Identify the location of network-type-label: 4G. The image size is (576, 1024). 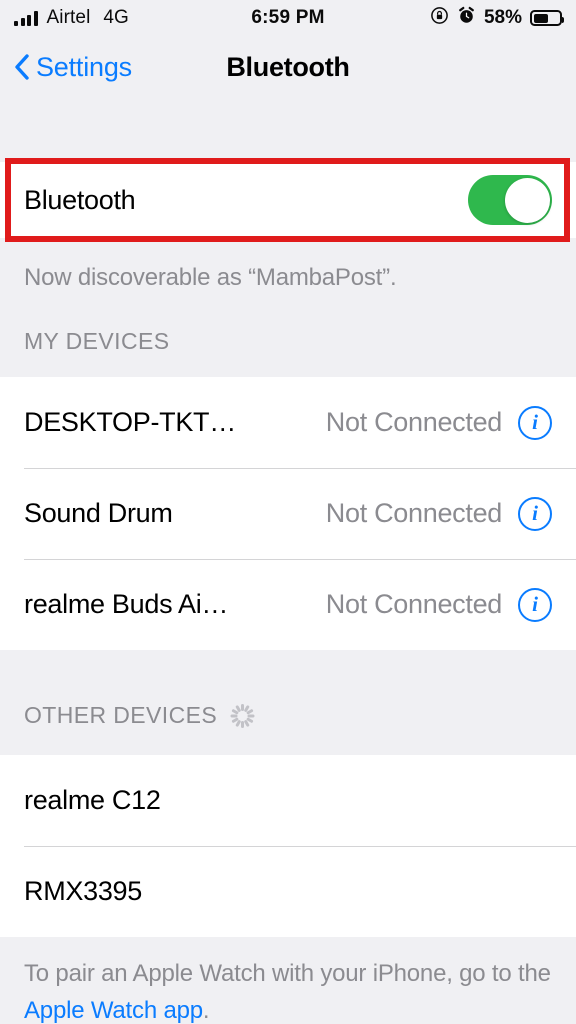
(116, 17).